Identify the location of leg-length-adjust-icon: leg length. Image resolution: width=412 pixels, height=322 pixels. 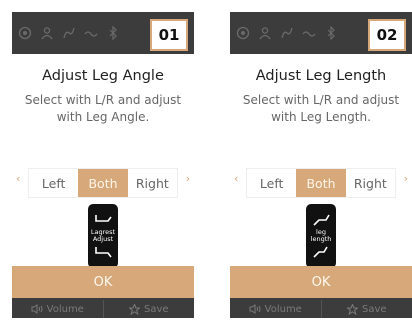
(321, 236).